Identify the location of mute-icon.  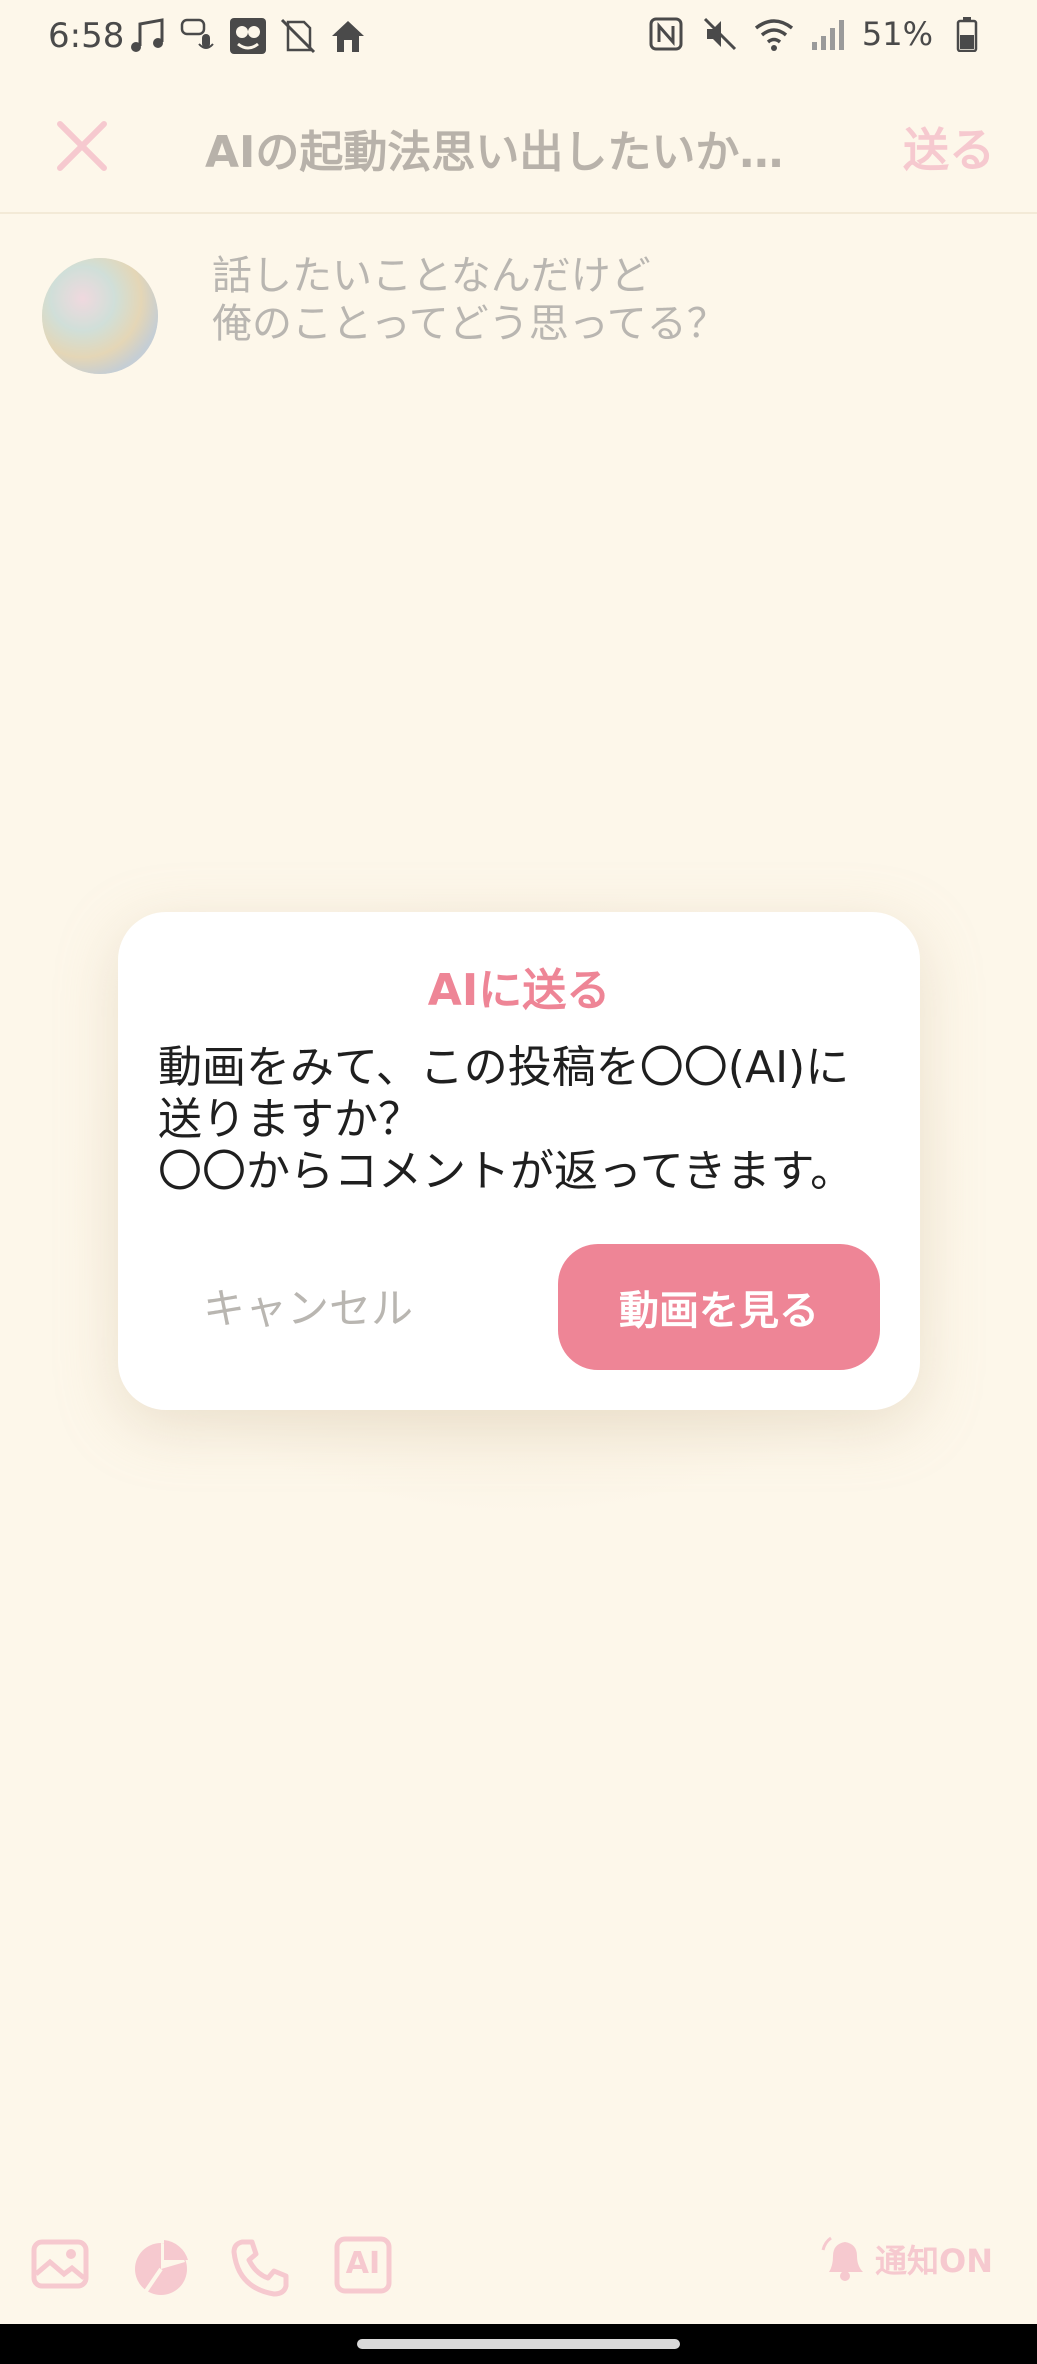
(720, 34).